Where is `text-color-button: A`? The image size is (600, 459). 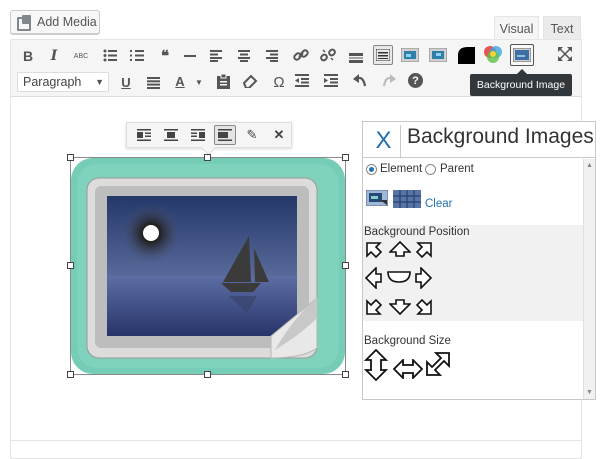 text-color-button: A is located at coordinates (180, 81).